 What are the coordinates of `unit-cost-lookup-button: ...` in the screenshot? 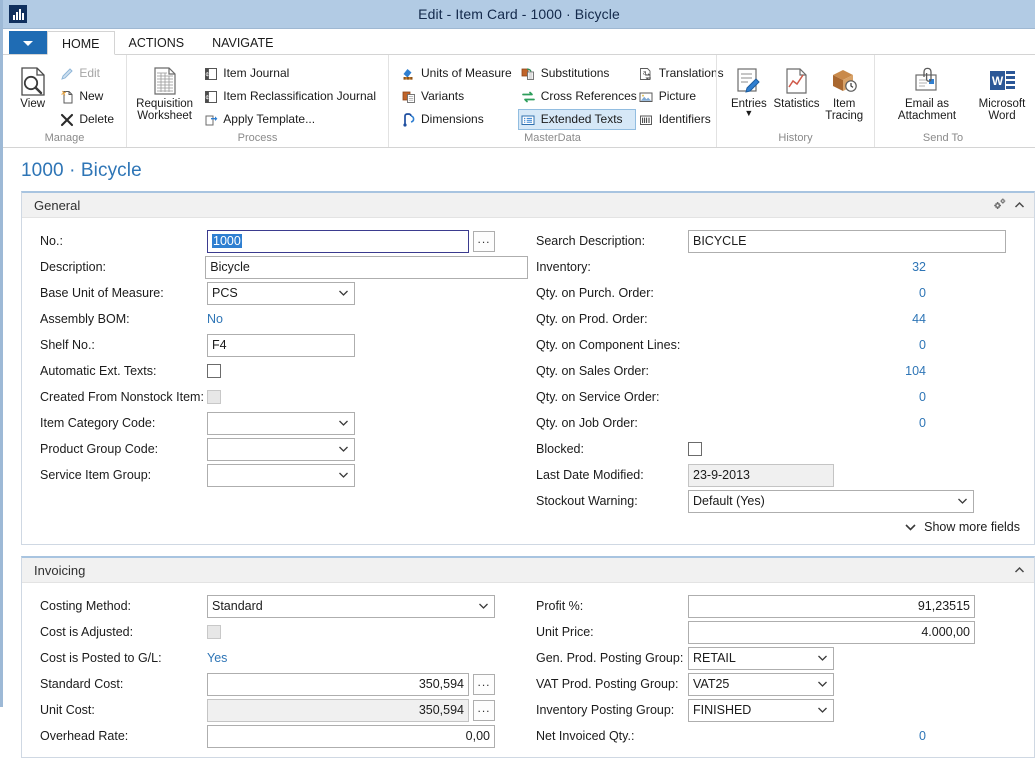 It's located at (484, 710).